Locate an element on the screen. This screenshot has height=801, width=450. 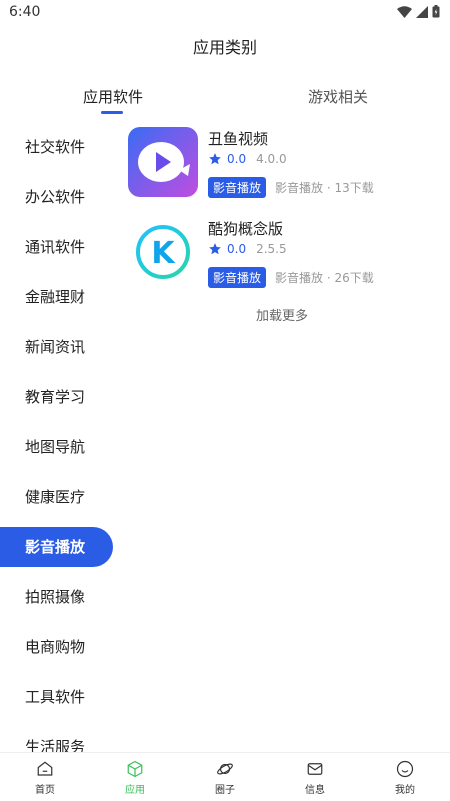
active-tab-indicator is located at coordinates (112, 112).